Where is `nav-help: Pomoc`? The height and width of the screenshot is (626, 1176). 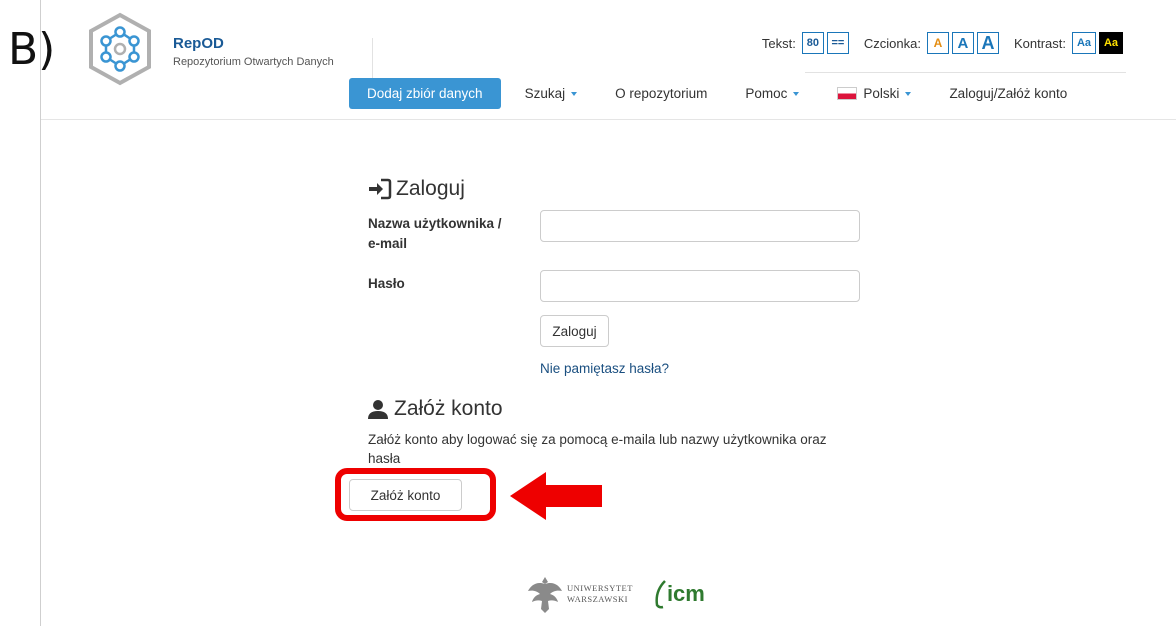 nav-help: Pomoc is located at coordinates (772, 93).